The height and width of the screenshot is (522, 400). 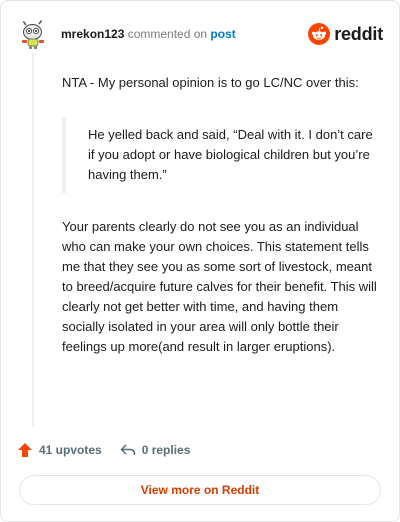 I want to click on reddit-brand: reddit, so click(x=345, y=34).